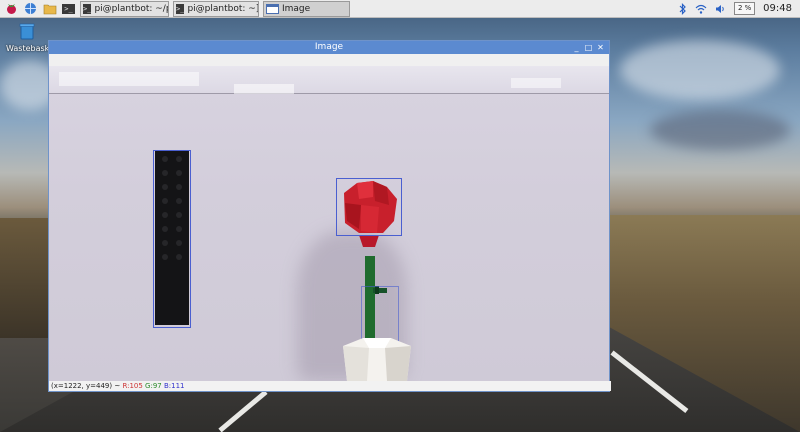 The width and height of the screenshot is (800, 432). I want to click on window-title: Image, so click(329, 47).